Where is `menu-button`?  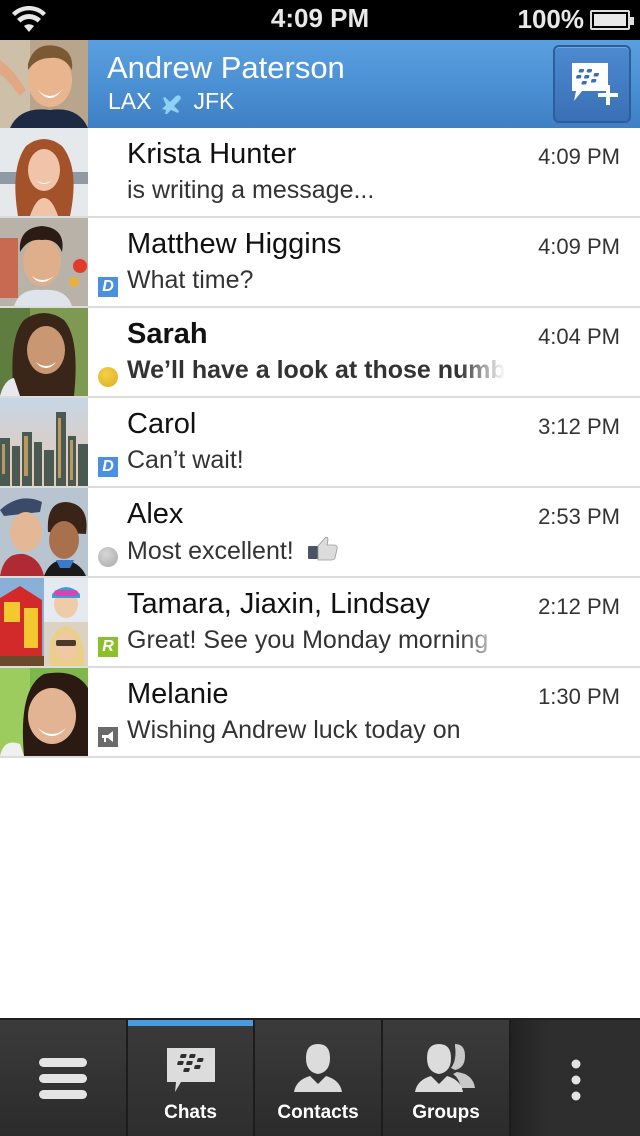 menu-button is located at coordinates (64, 1078).